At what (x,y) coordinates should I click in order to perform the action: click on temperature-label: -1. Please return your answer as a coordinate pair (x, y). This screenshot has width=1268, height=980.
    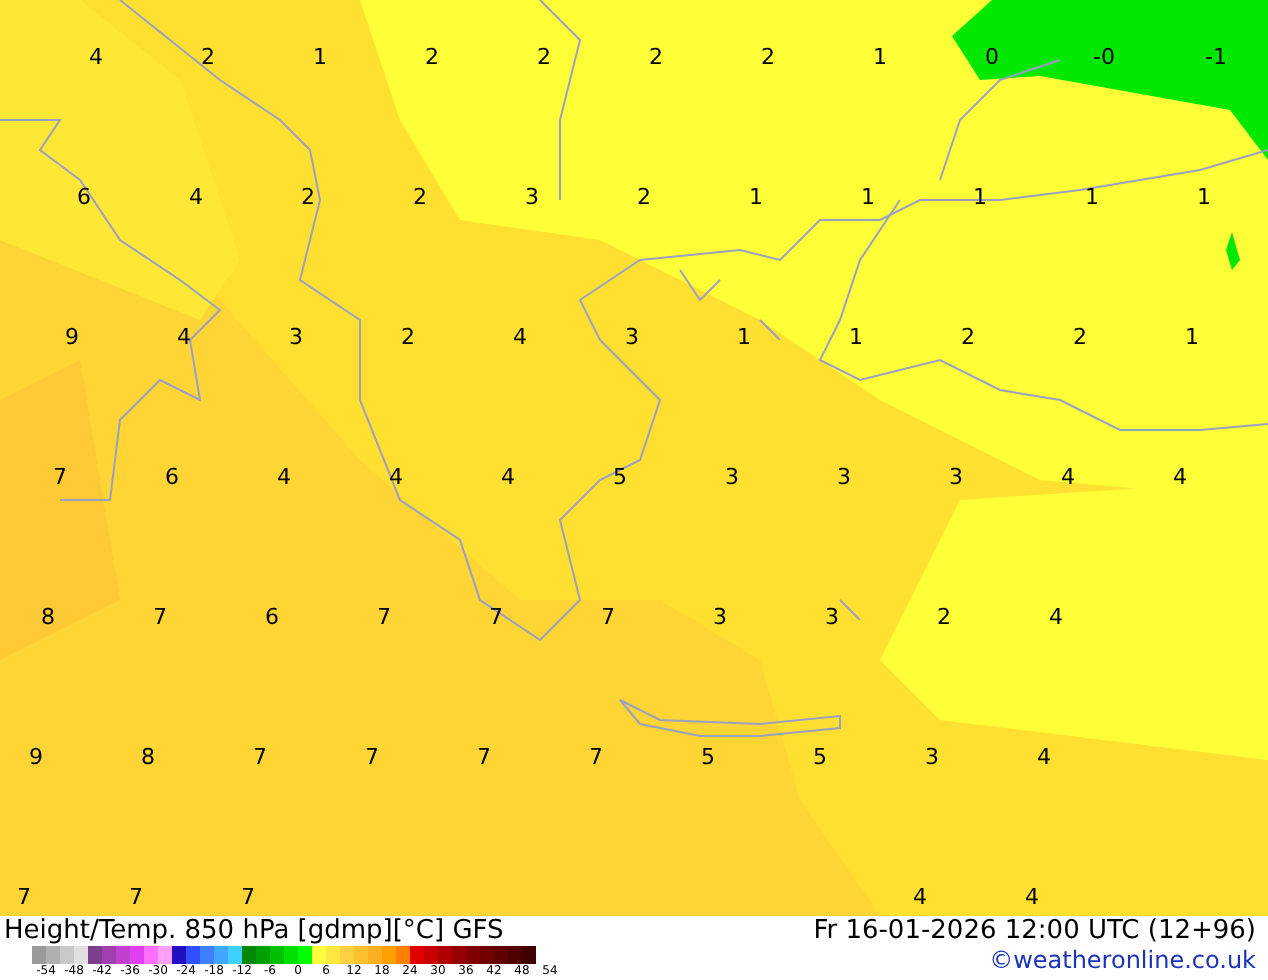
    Looking at the image, I should click on (1216, 59).